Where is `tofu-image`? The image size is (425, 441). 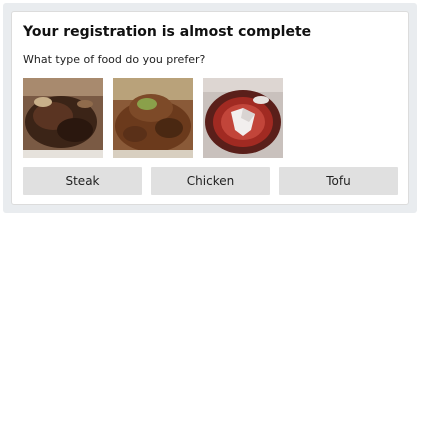 tofu-image is located at coordinates (243, 118).